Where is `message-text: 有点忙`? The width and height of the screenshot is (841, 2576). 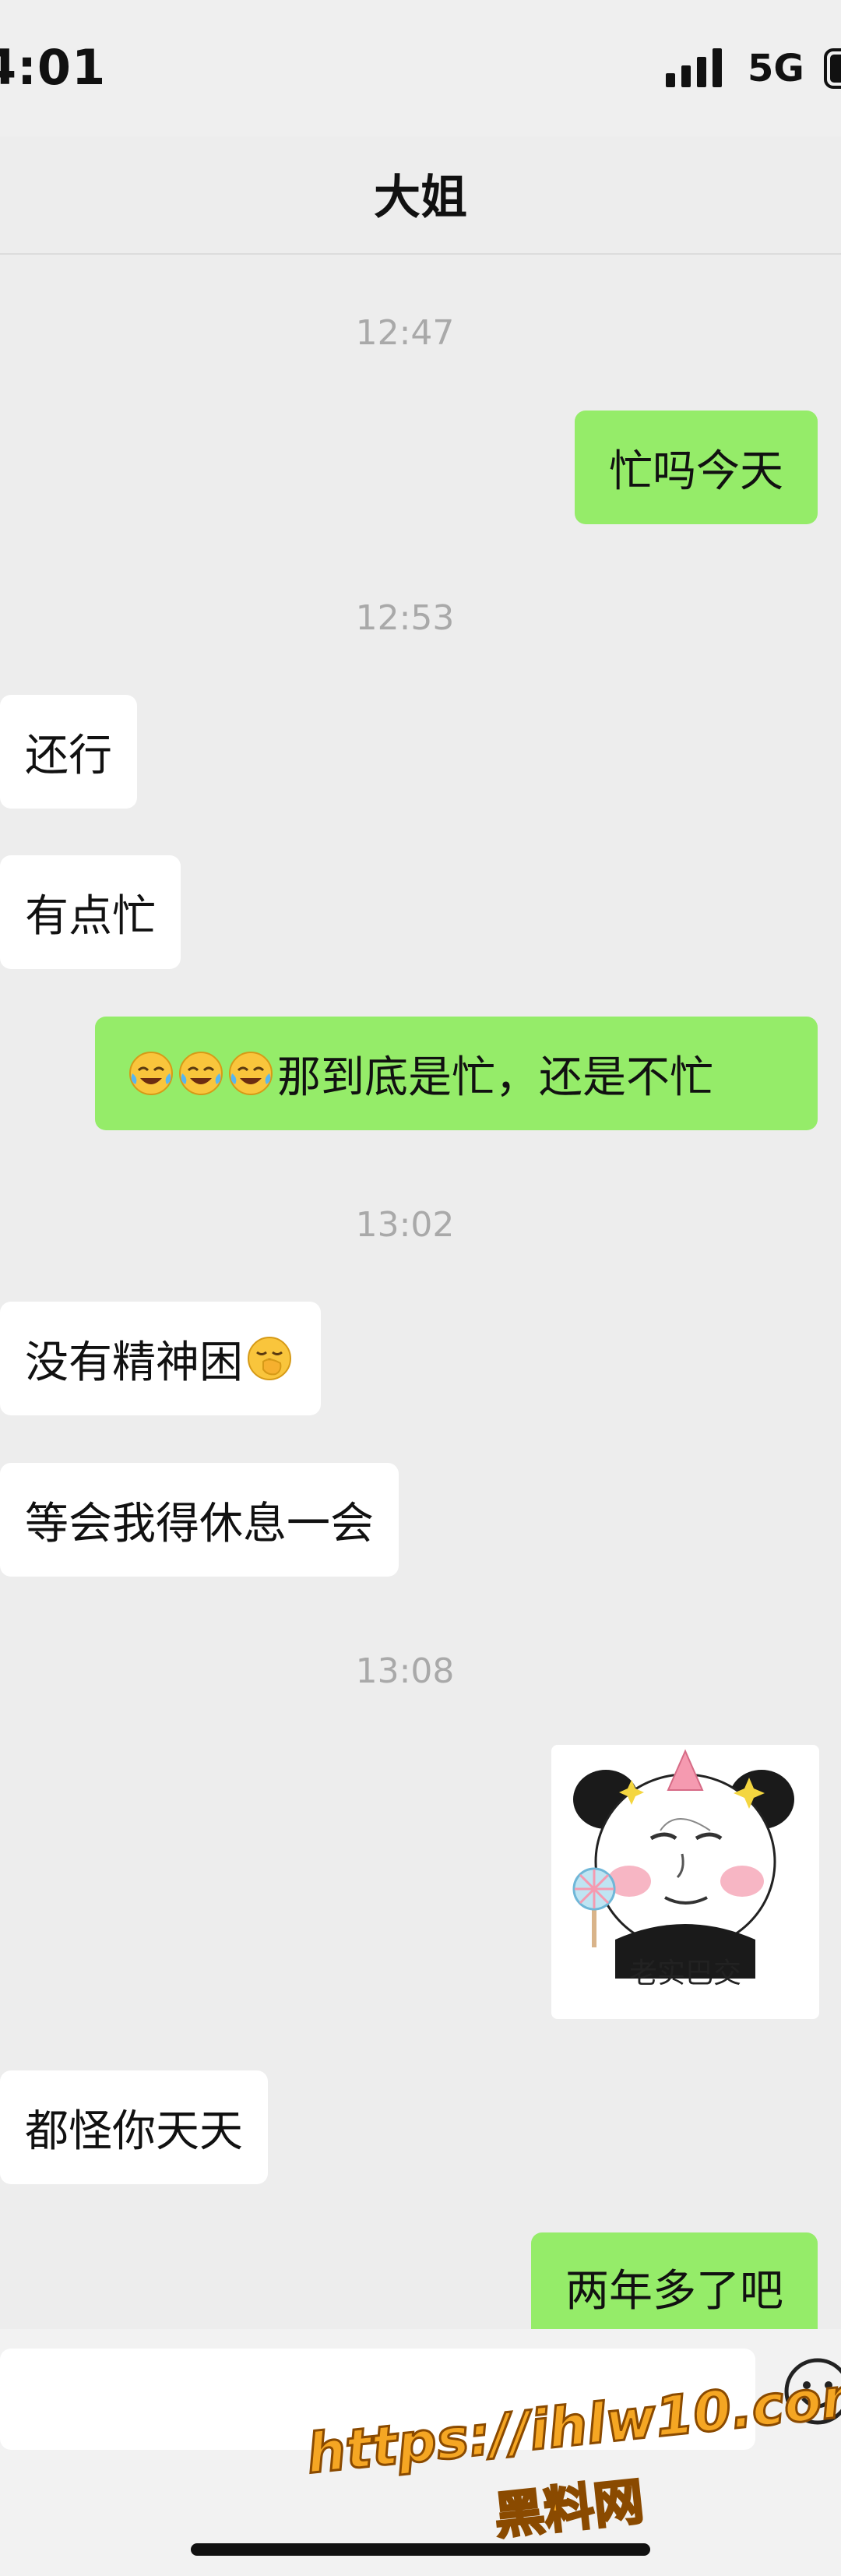
message-text: 有点忙 is located at coordinates (90, 916).